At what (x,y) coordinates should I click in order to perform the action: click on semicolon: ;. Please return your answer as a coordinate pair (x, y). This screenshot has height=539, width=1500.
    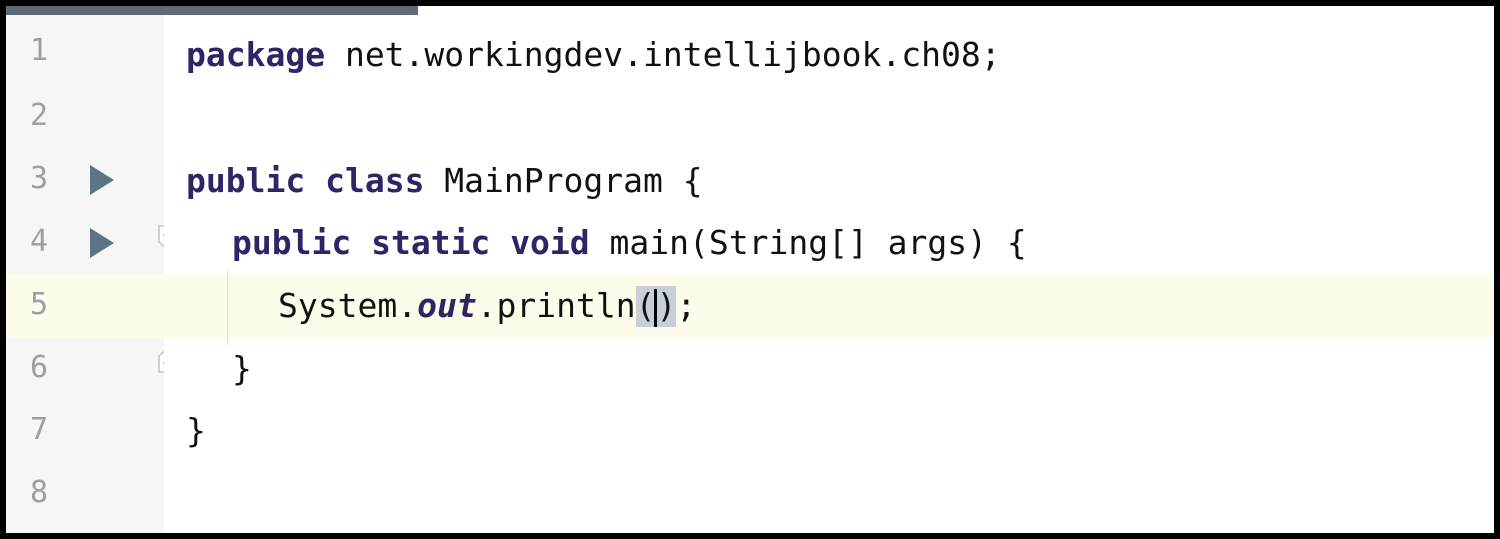
    Looking at the image, I should click on (686, 305).